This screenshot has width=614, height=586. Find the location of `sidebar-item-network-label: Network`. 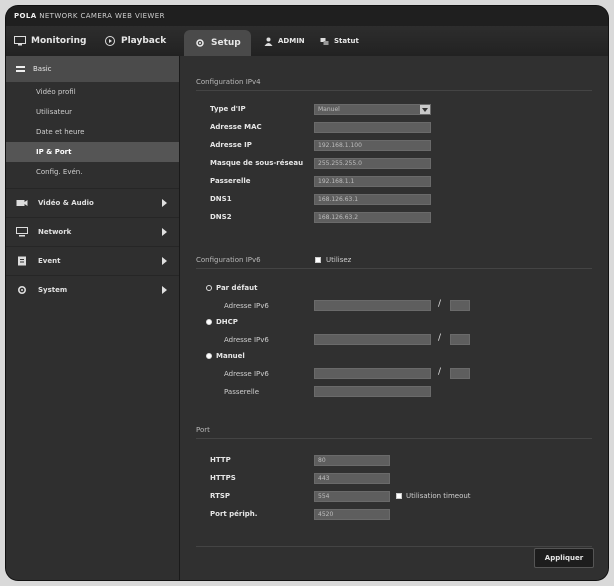

sidebar-item-network-label: Network is located at coordinates (55, 232).